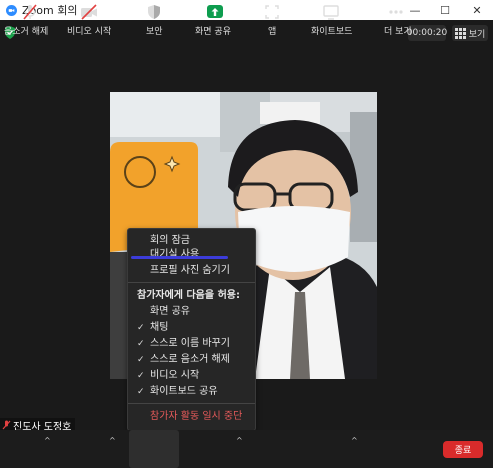 Image resolution: width=493 pixels, height=468 pixels. What do you see at coordinates (332, 32) in the screenshot?
I see `whiteboard-label: 화이트보드` at bounding box center [332, 32].